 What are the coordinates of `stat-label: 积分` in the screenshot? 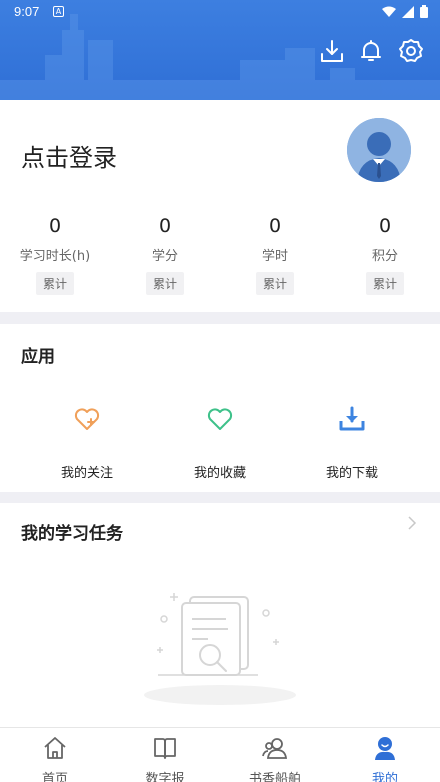 It's located at (384, 256).